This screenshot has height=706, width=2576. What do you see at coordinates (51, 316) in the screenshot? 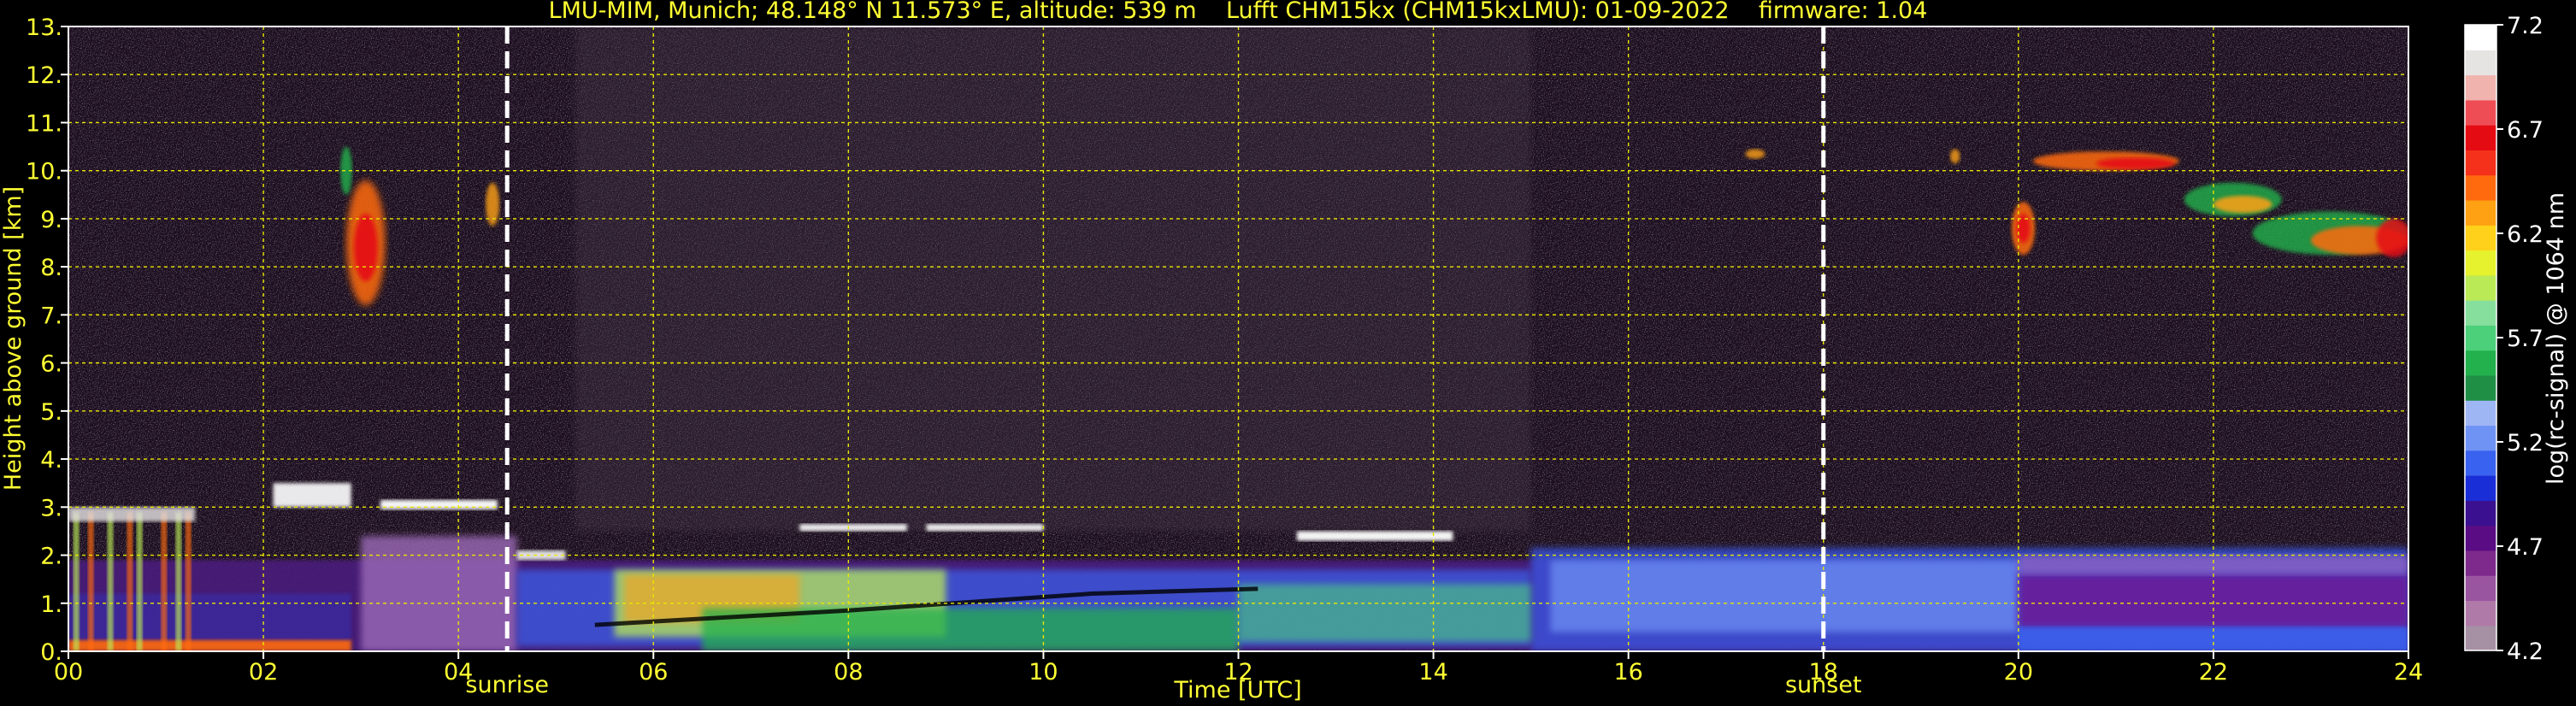
I see `y-tick-label: 7.` at bounding box center [51, 316].